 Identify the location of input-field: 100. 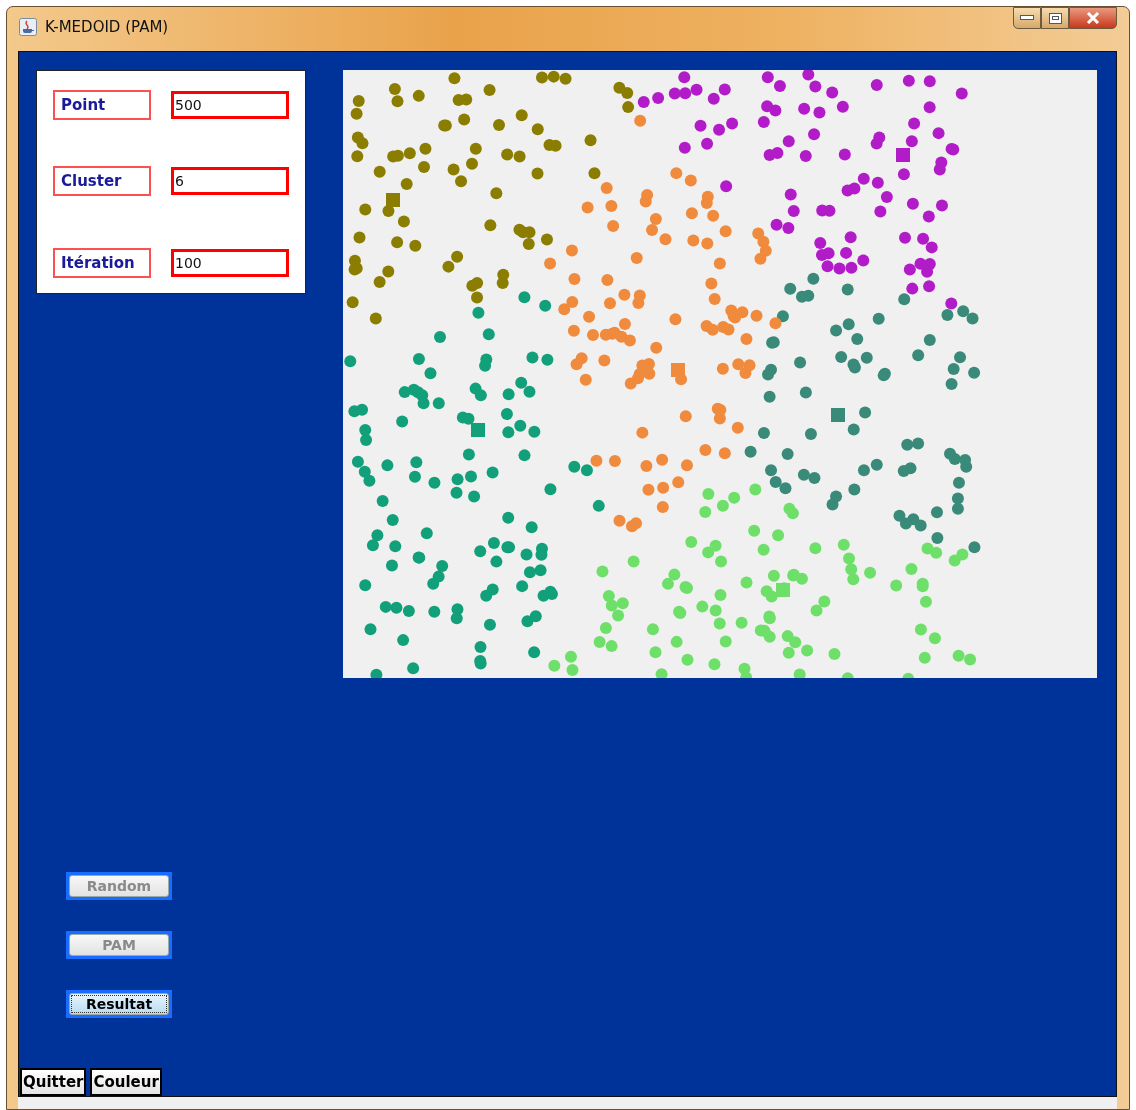
(230, 263).